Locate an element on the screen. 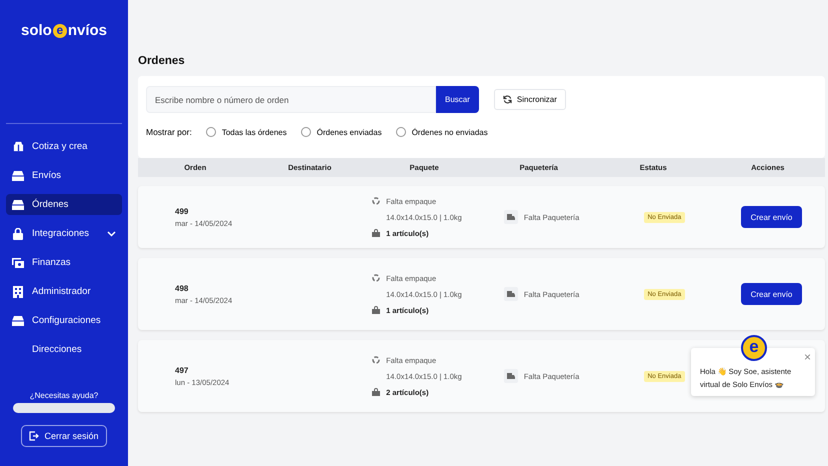  sidebar-item: Cotiza y crea is located at coordinates (64, 146).